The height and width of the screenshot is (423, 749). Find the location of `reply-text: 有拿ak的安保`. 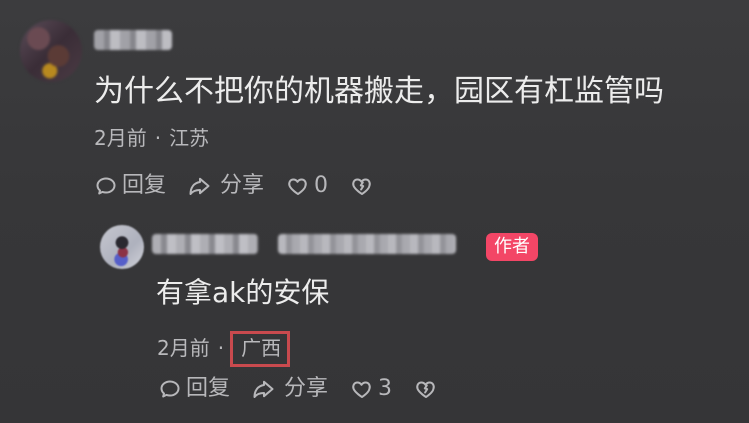

reply-text: 有拿ak的安保 is located at coordinates (243, 292).